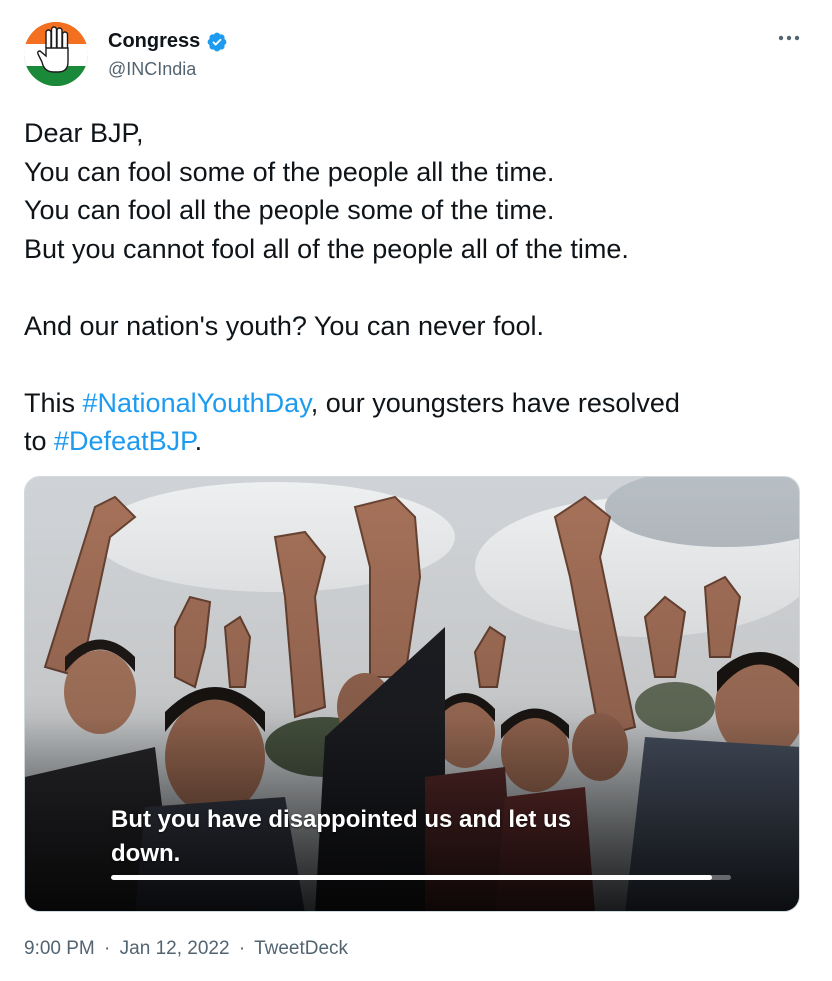  Describe the element at coordinates (789, 38) in the screenshot. I see `more-options-icon` at that location.